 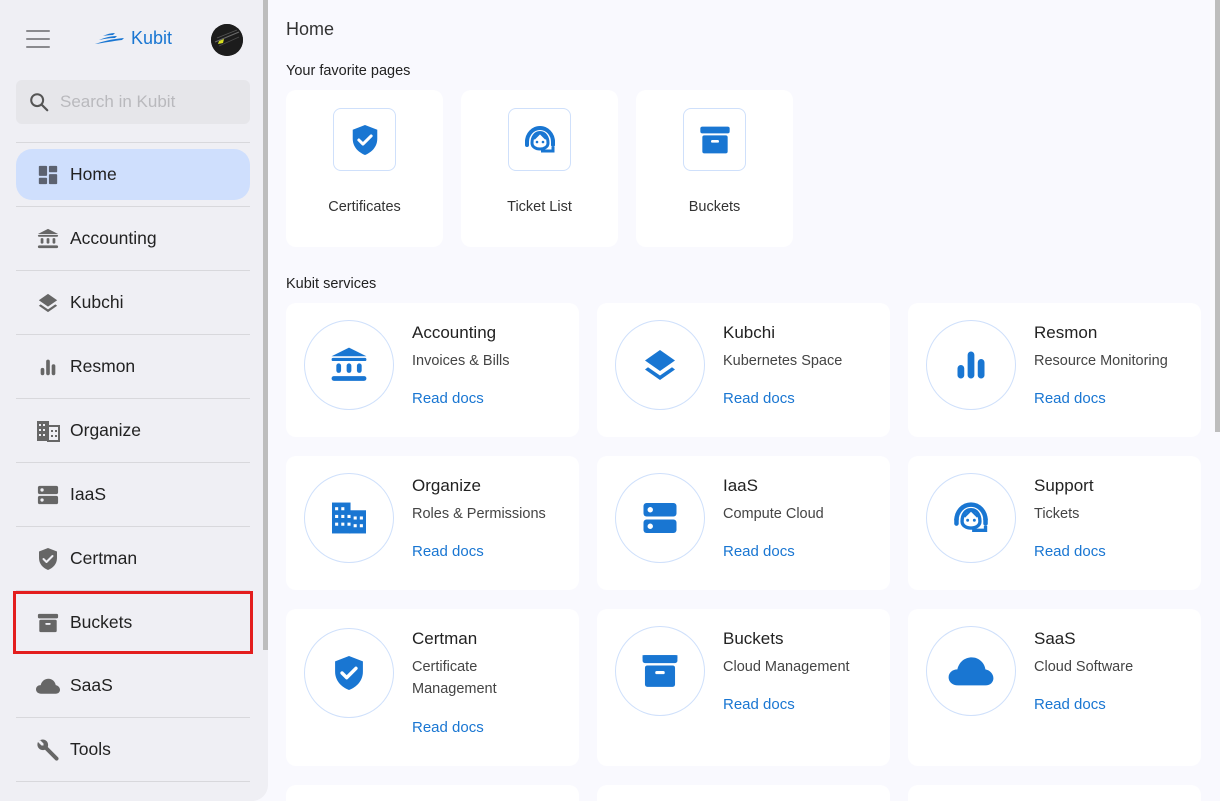 I want to click on favorites-section-title: Your favorite pages, so click(x=348, y=71).